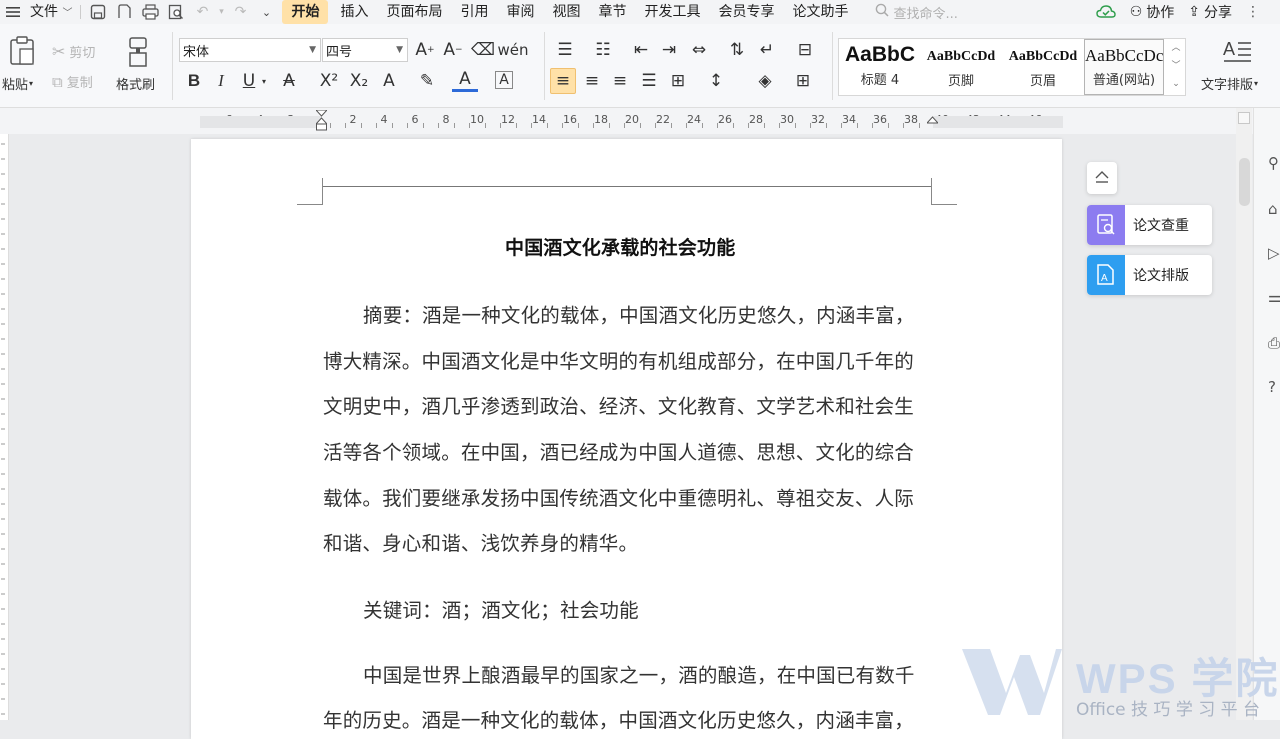 The image size is (1280, 739). Describe the element at coordinates (672, 12) in the screenshot. I see `tab-developer: 开发工具` at that location.